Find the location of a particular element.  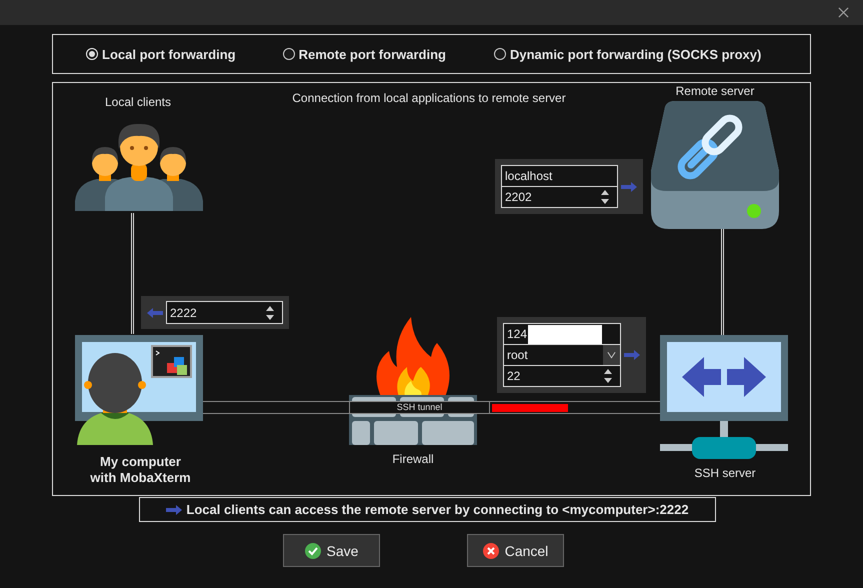

port-field: 2202 is located at coordinates (559, 197).